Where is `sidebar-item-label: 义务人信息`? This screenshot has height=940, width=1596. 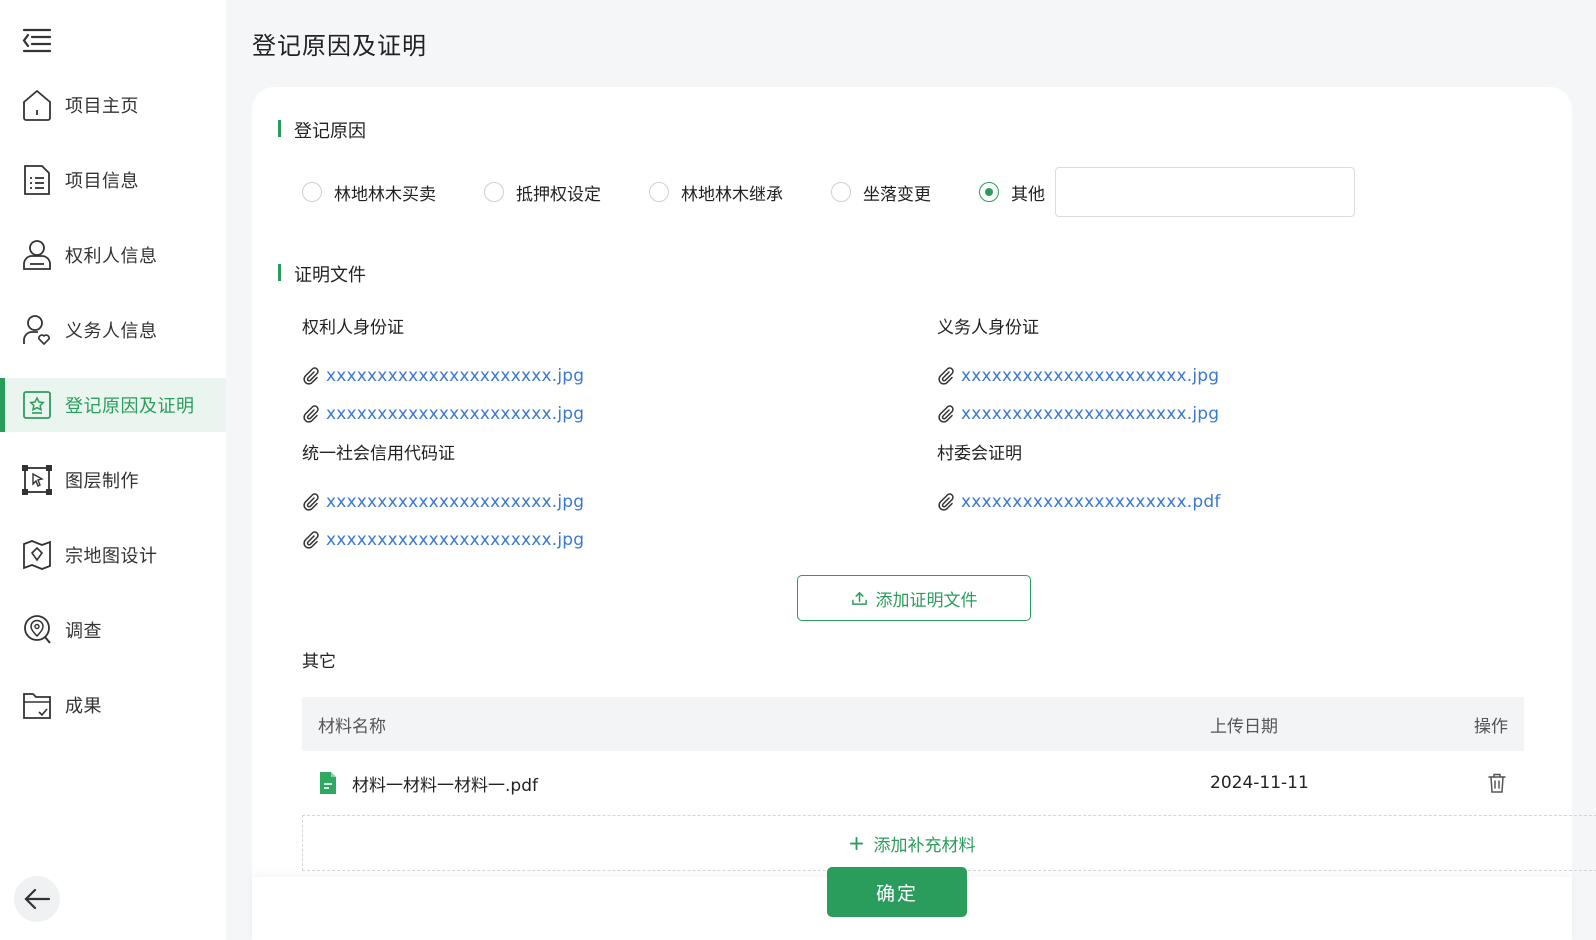 sidebar-item-label: 义务人信息 is located at coordinates (111, 331).